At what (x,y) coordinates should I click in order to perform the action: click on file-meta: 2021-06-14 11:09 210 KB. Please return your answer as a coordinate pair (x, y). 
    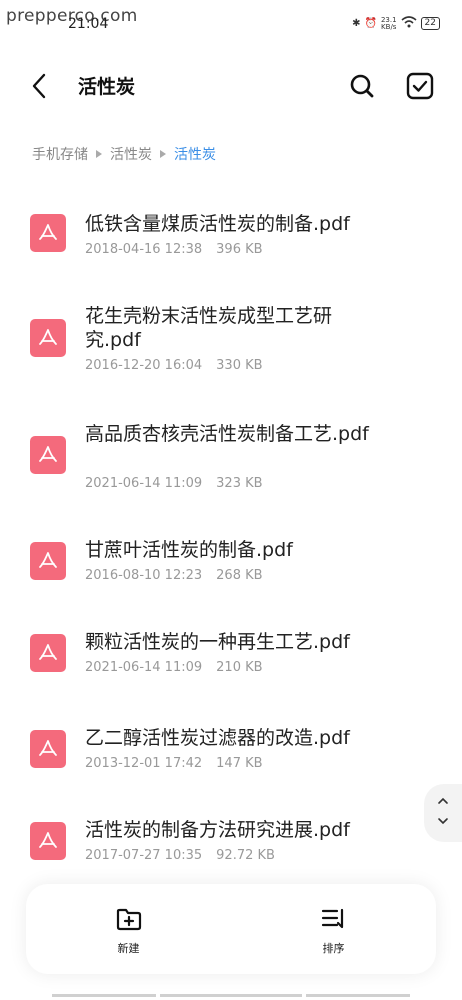
    Looking at the image, I should click on (174, 667).